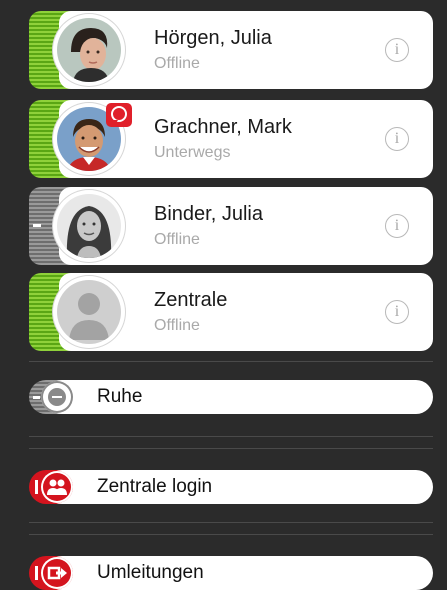 The image size is (447, 590). Describe the element at coordinates (57, 487) in the screenshot. I see `group-icon` at that location.